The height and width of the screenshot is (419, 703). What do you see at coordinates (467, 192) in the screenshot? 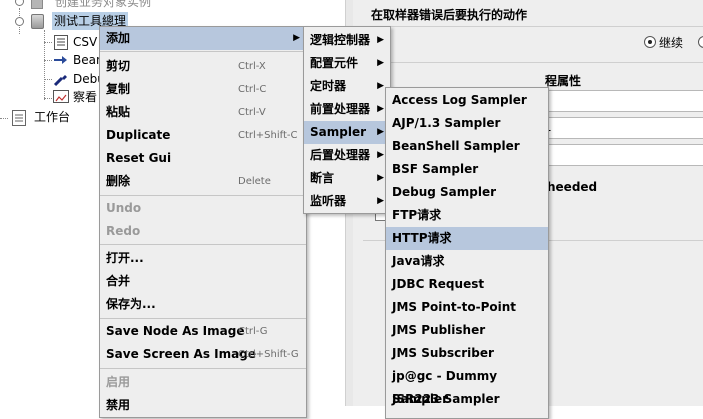
I see `menu-item-debug-sampler: Debug Sampler` at bounding box center [467, 192].